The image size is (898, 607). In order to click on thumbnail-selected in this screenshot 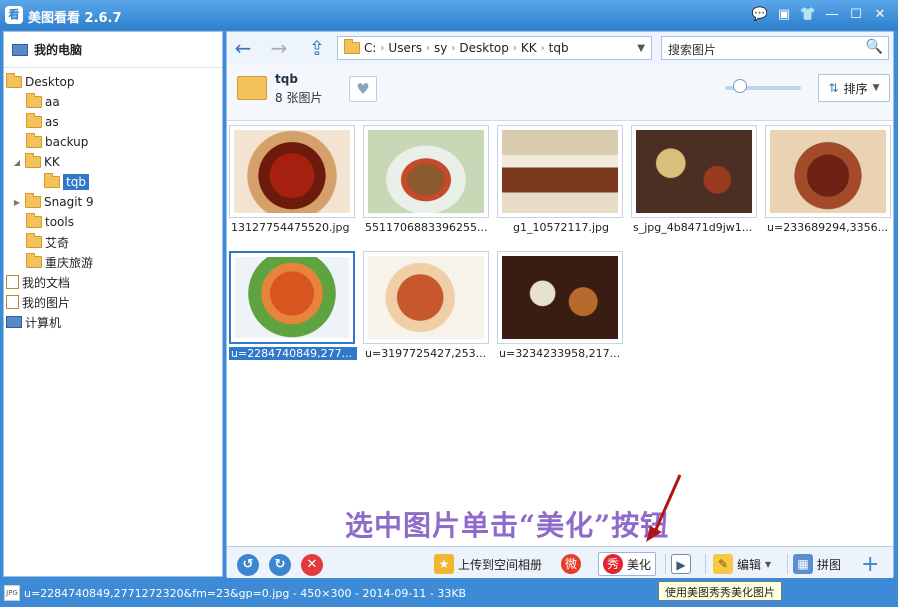, I will do `click(292, 297)`.